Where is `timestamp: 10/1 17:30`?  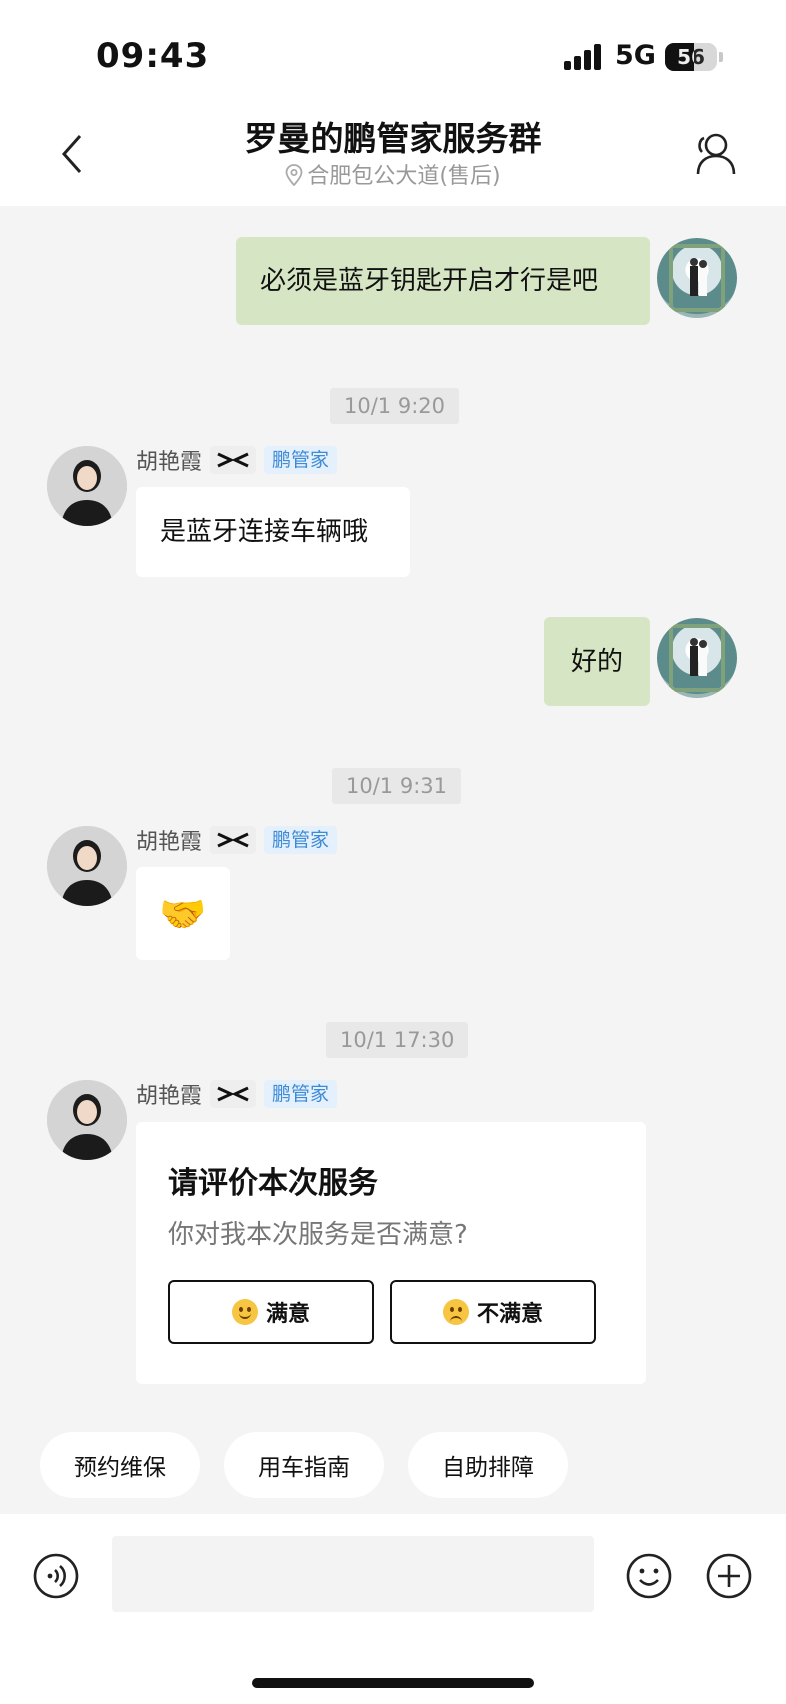
timestamp: 10/1 17:30 is located at coordinates (397, 1040).